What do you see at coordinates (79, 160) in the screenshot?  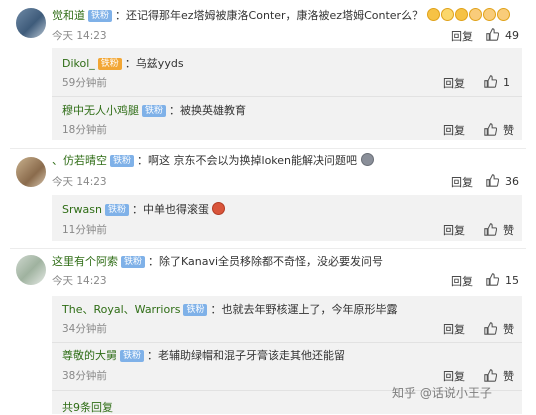 I see `comment-username: 、仿若晴空` at bounding box center [79, 160].